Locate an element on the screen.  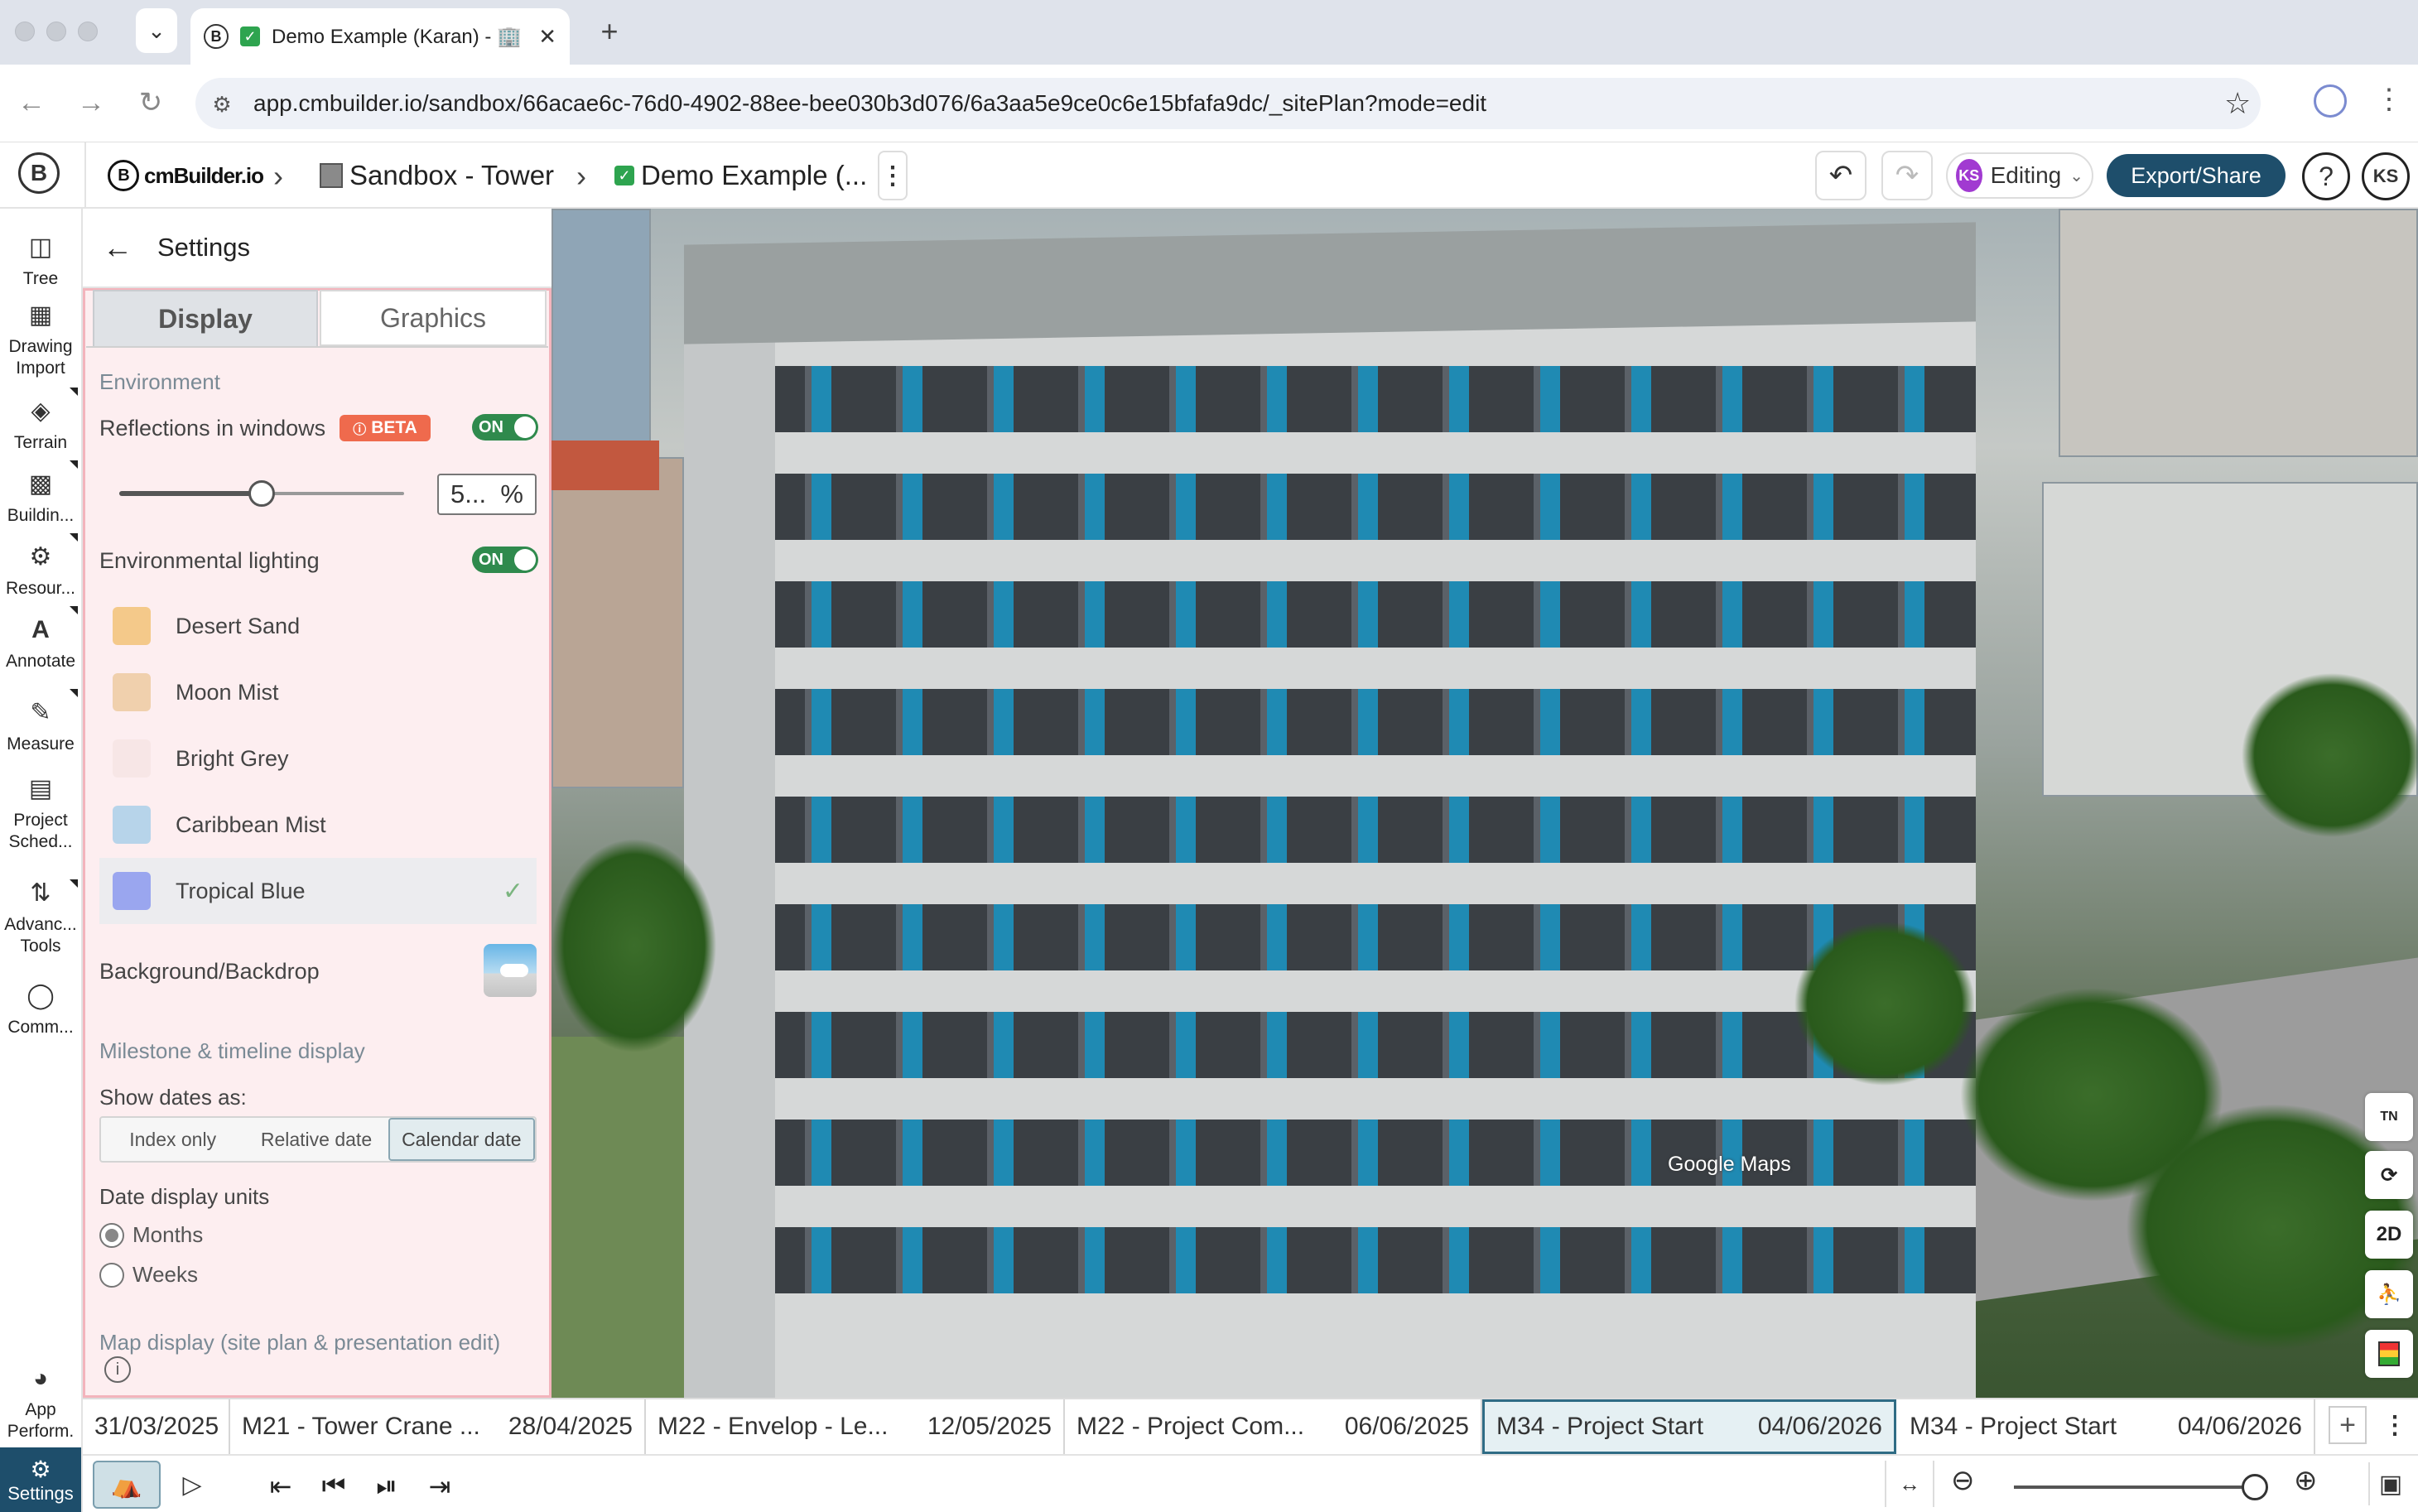
timeline-menu-button: ⋮ is located at coordinates (2394, 1425).